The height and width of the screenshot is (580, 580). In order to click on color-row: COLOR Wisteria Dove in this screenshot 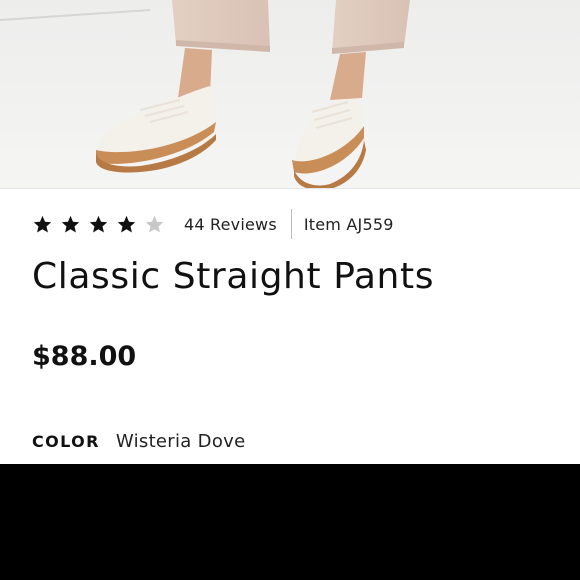, I will do `click(138, 441)`.